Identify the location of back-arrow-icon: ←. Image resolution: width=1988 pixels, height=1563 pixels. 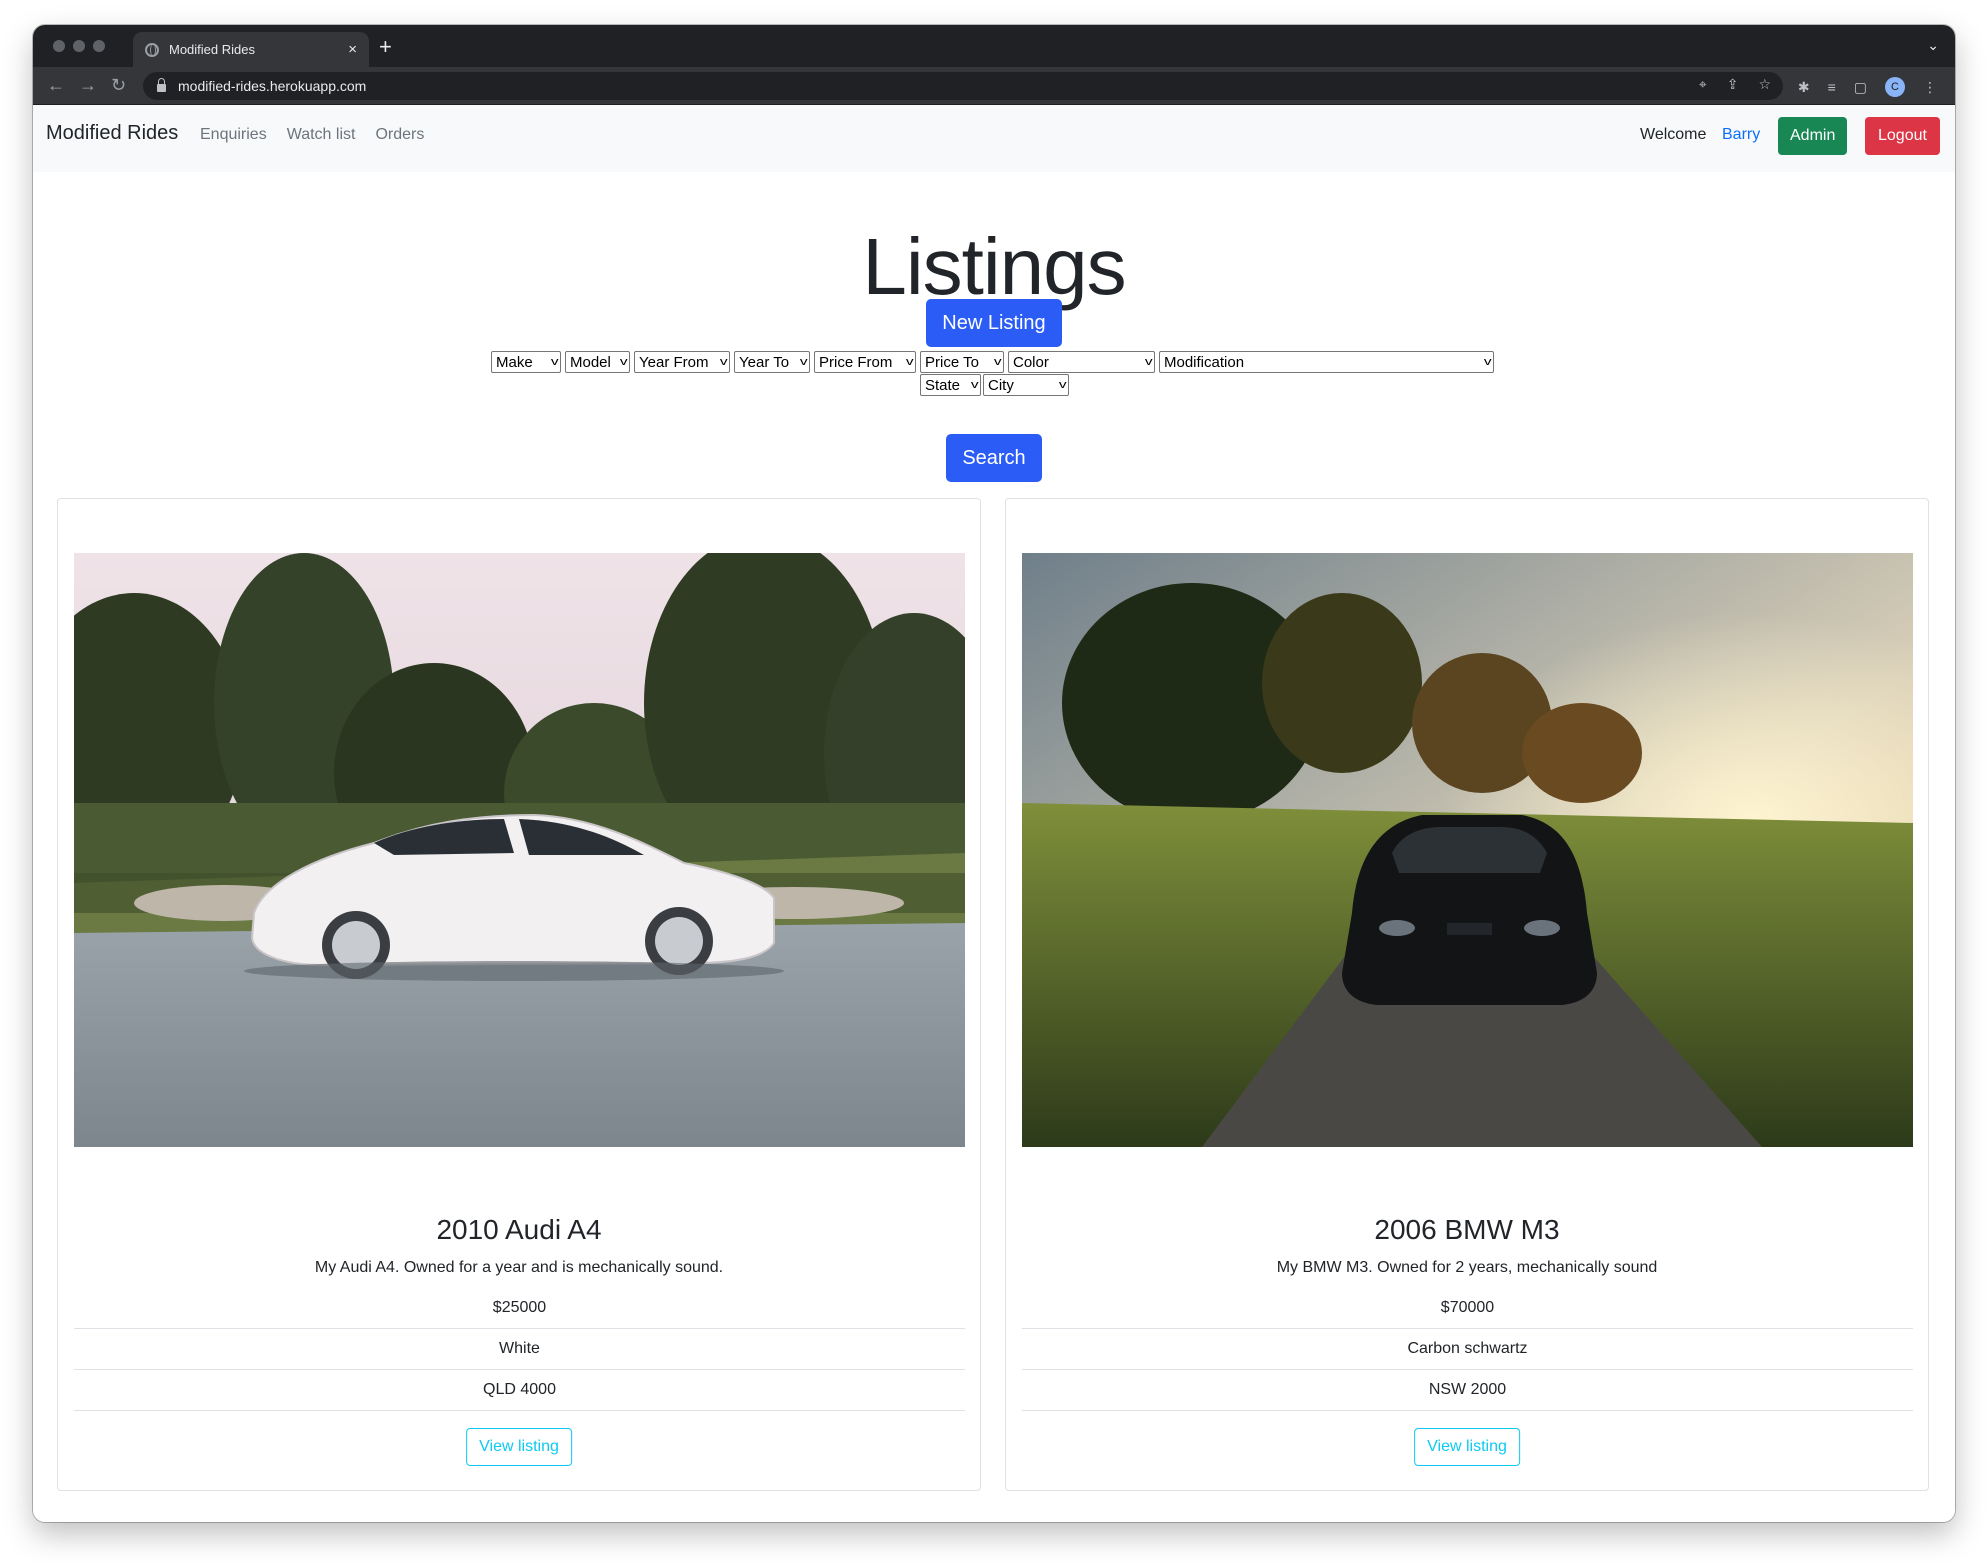
(56, 85).